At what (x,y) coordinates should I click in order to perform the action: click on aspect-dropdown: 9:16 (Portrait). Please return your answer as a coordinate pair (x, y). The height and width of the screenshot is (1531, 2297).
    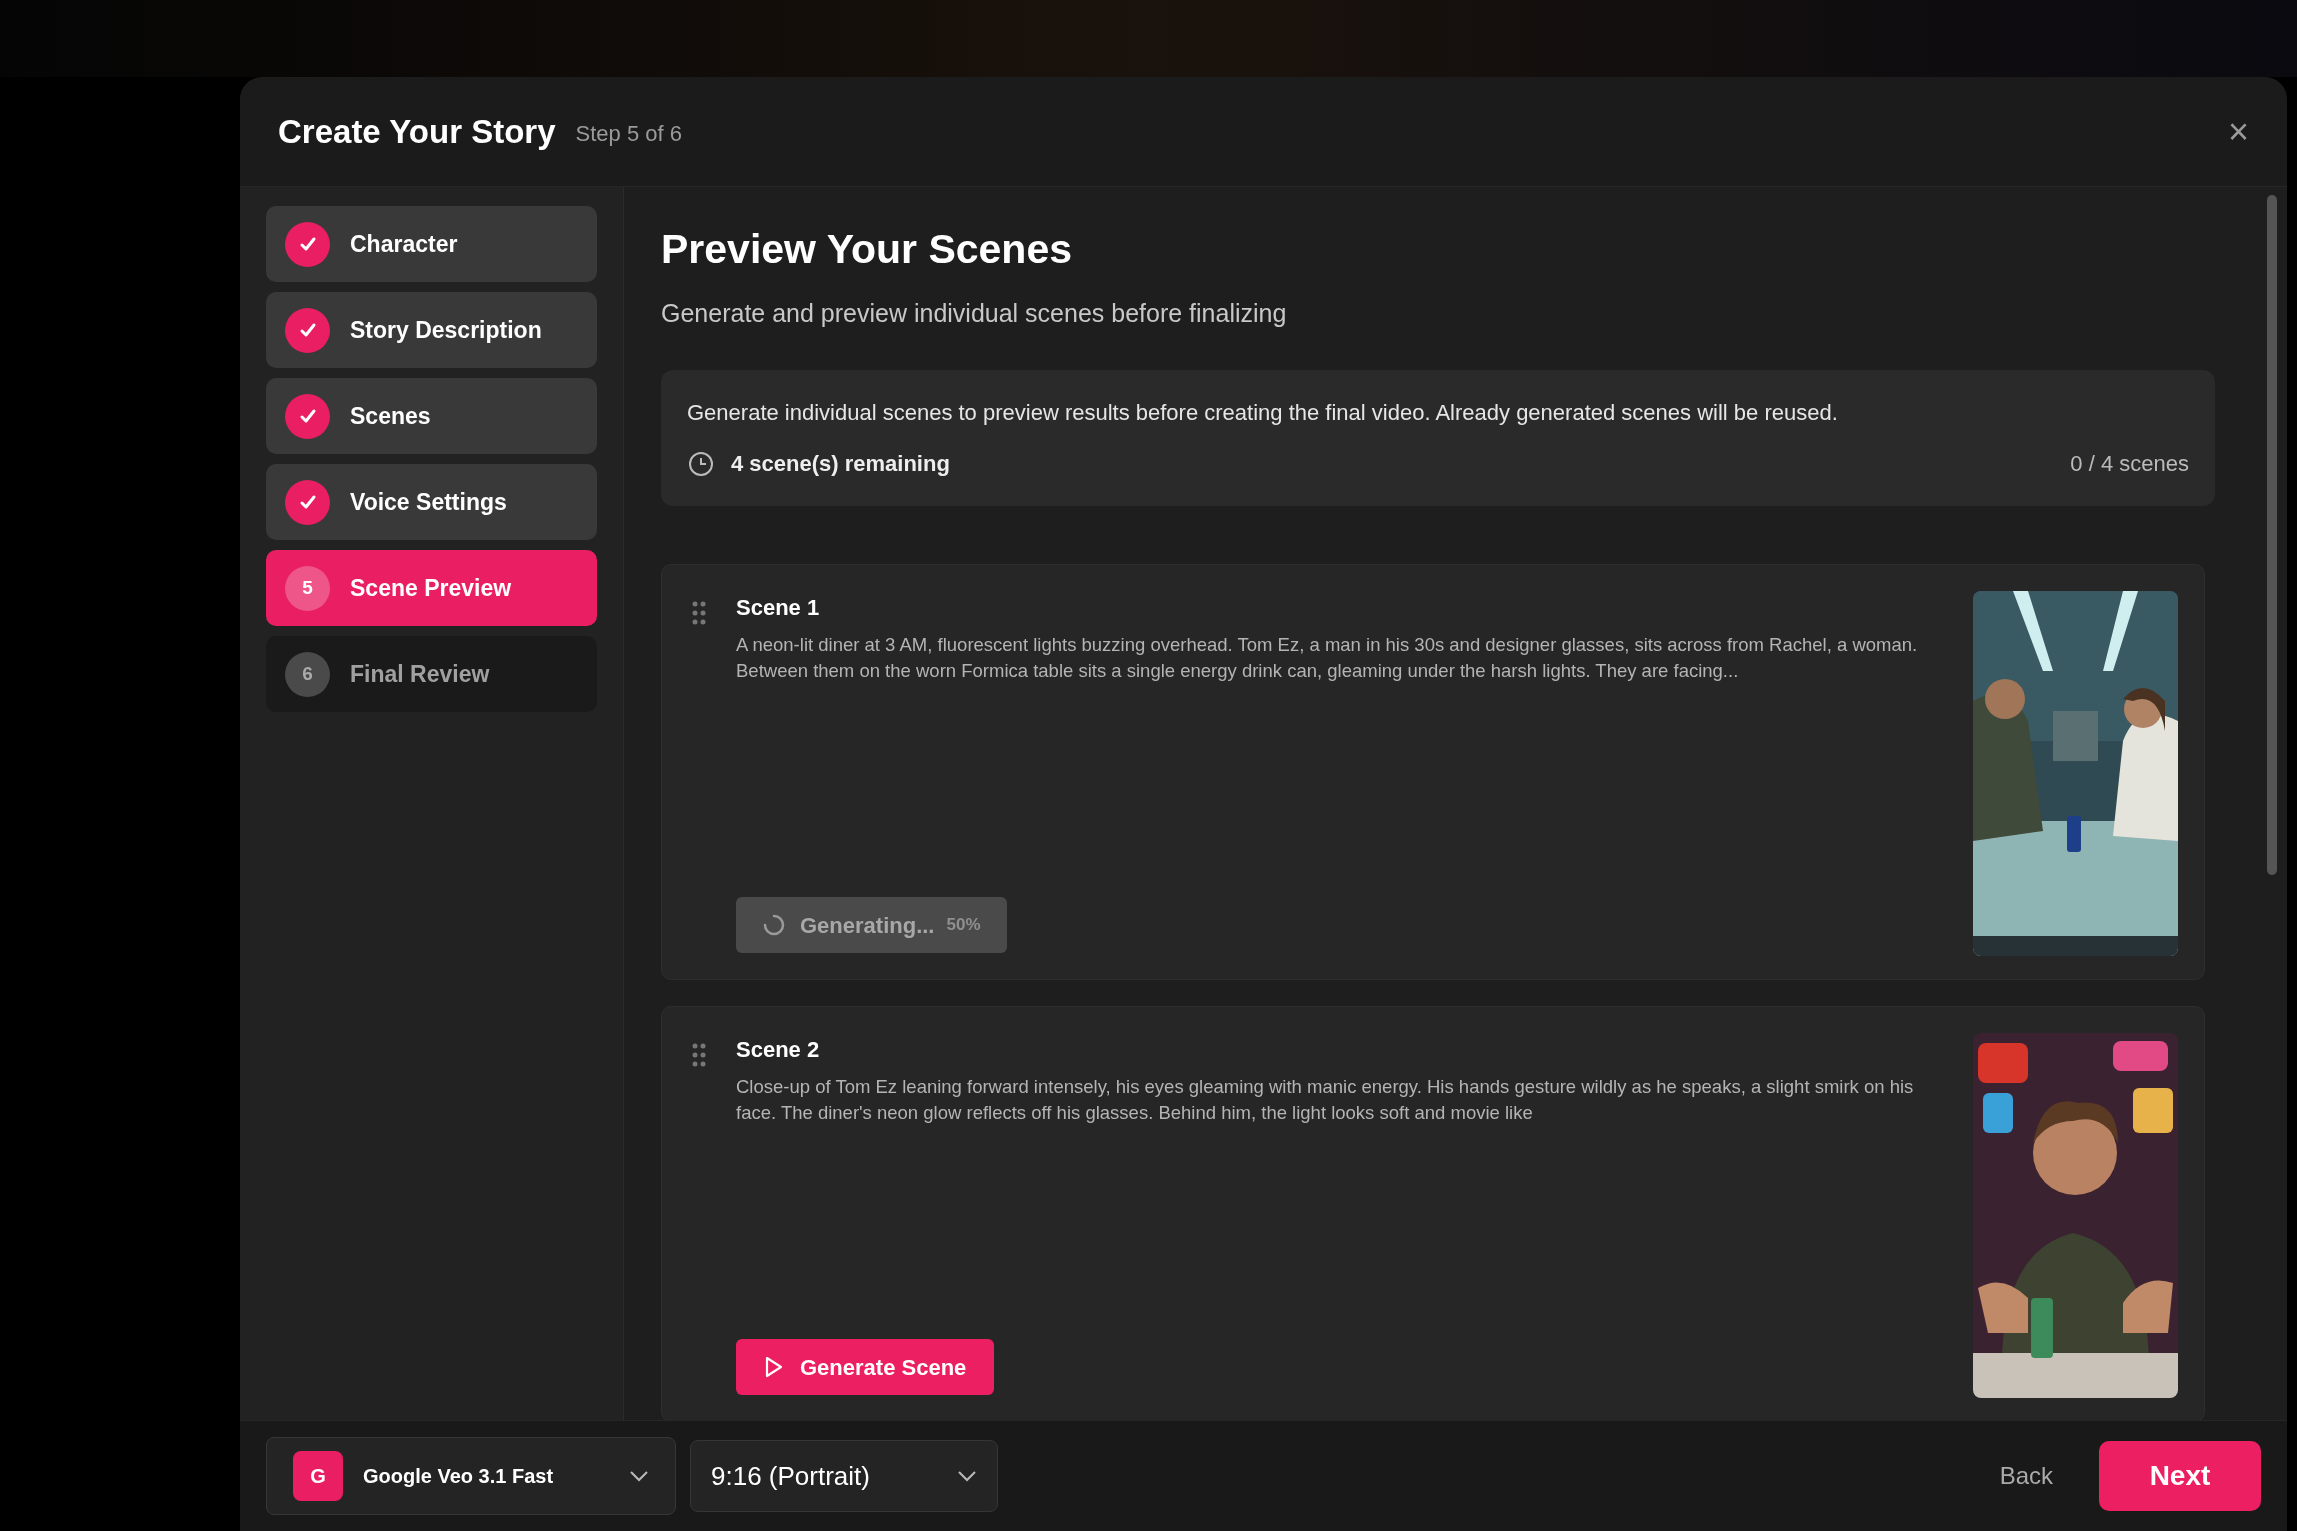
    Looking at the image, I should click on (844, 1476).